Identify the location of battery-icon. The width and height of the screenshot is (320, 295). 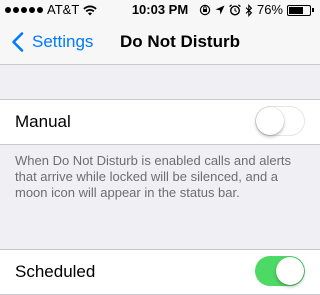
(299, 10).